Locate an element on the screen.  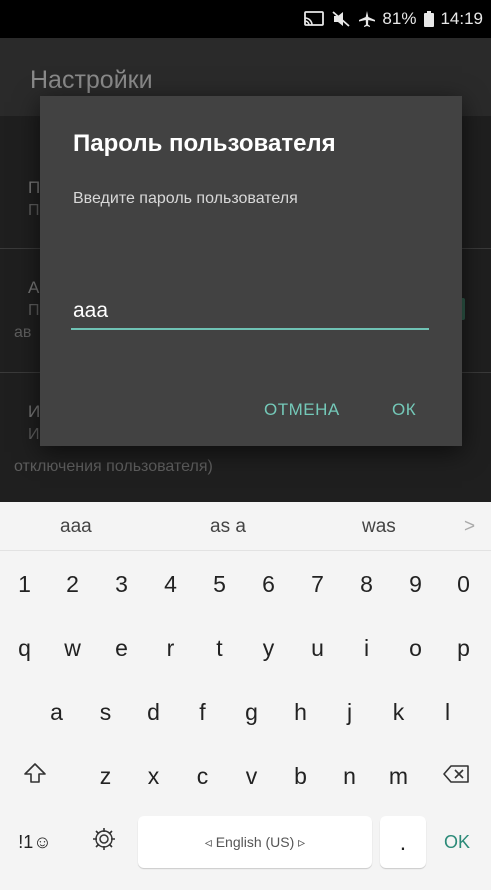
key-y: y is located at coordinates (268, 648).